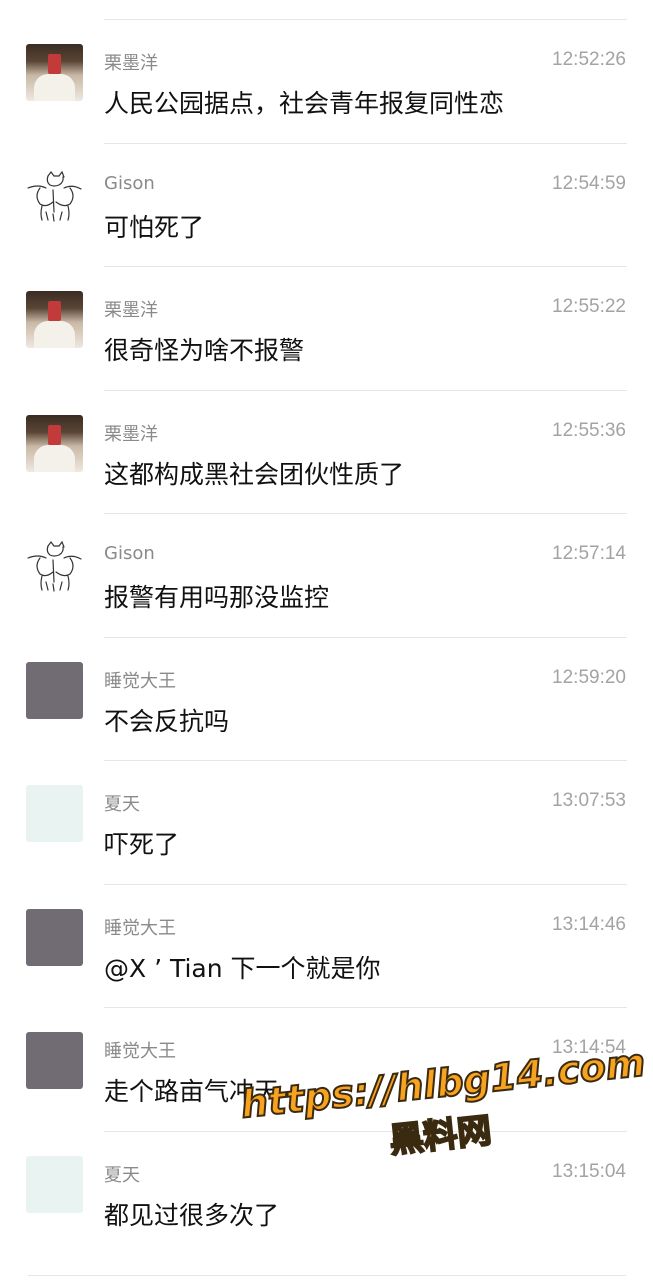 This screenshot has height=1280, width=653. I want to click on message-text: 很奇怪为啥不报警, so click(204, 349).